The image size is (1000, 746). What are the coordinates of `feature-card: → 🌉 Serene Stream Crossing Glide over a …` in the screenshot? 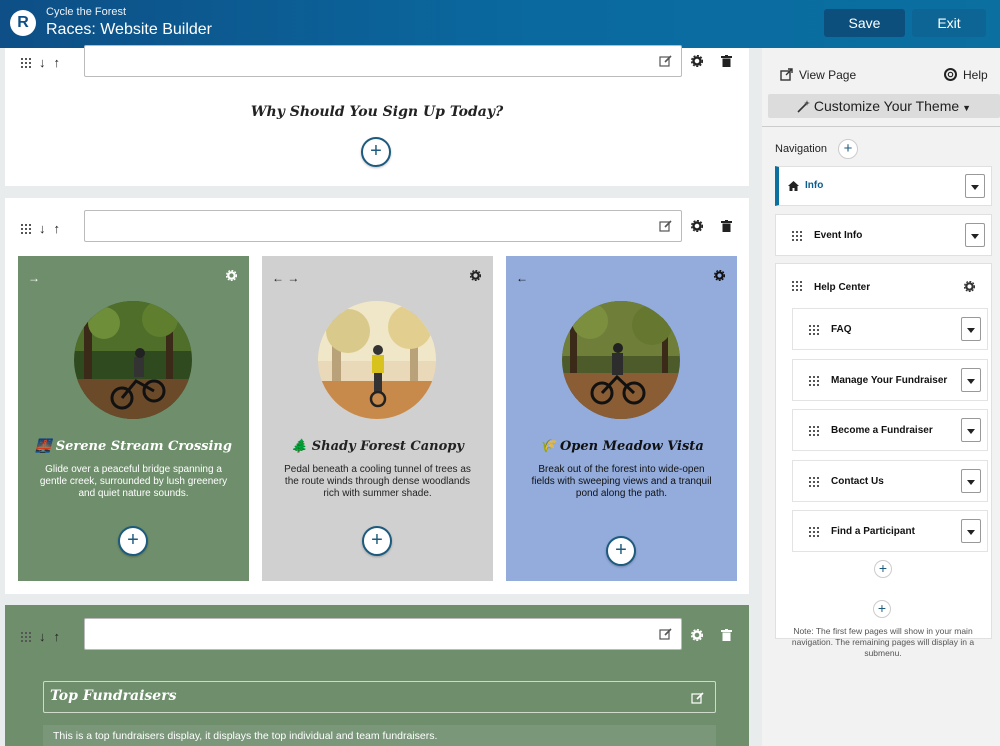 It's located at (133, 418).